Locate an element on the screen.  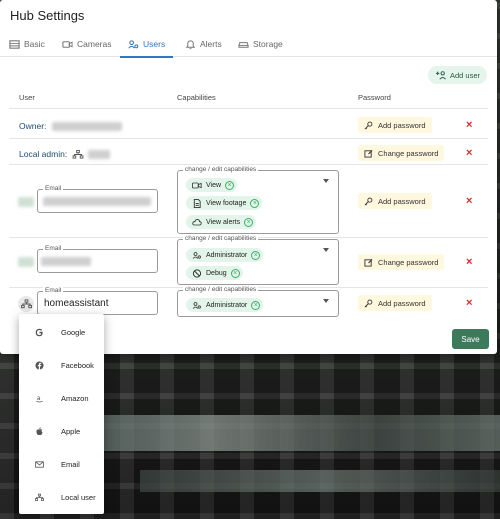
background-shape is located at coordinates (320, 481).